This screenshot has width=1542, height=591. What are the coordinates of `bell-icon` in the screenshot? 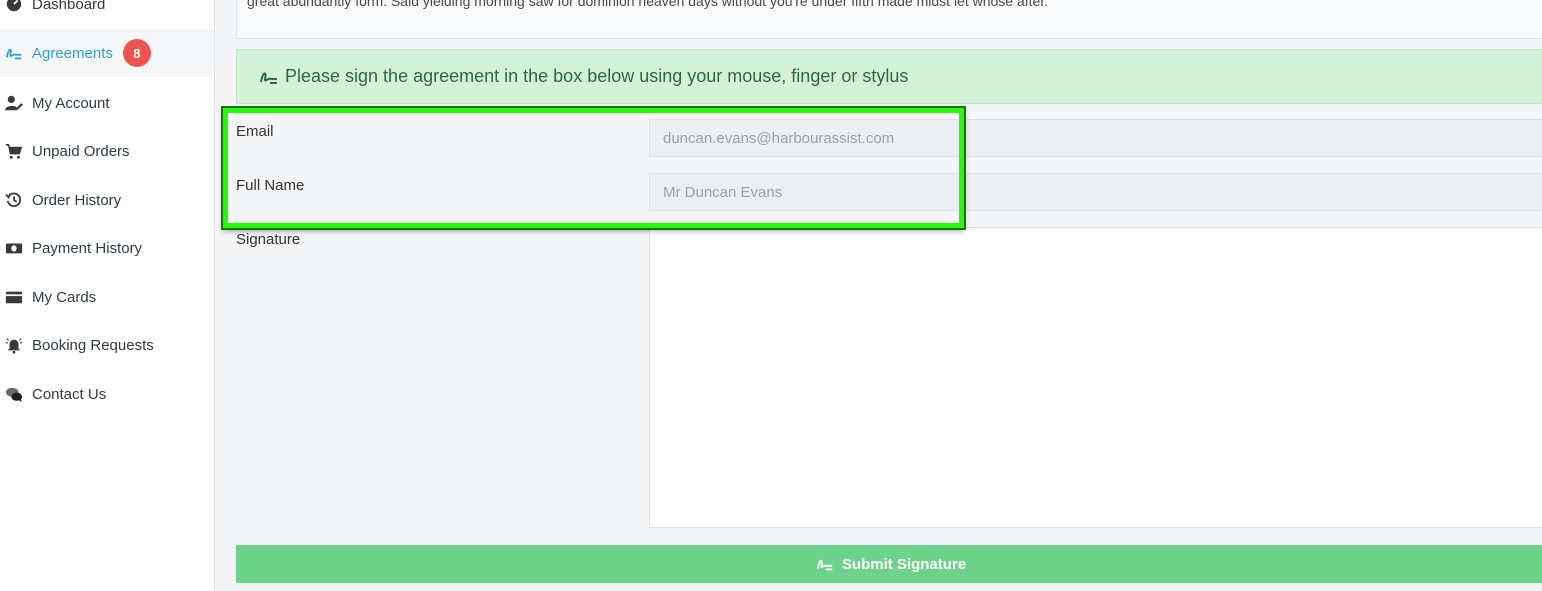 It's located at (14, 345).